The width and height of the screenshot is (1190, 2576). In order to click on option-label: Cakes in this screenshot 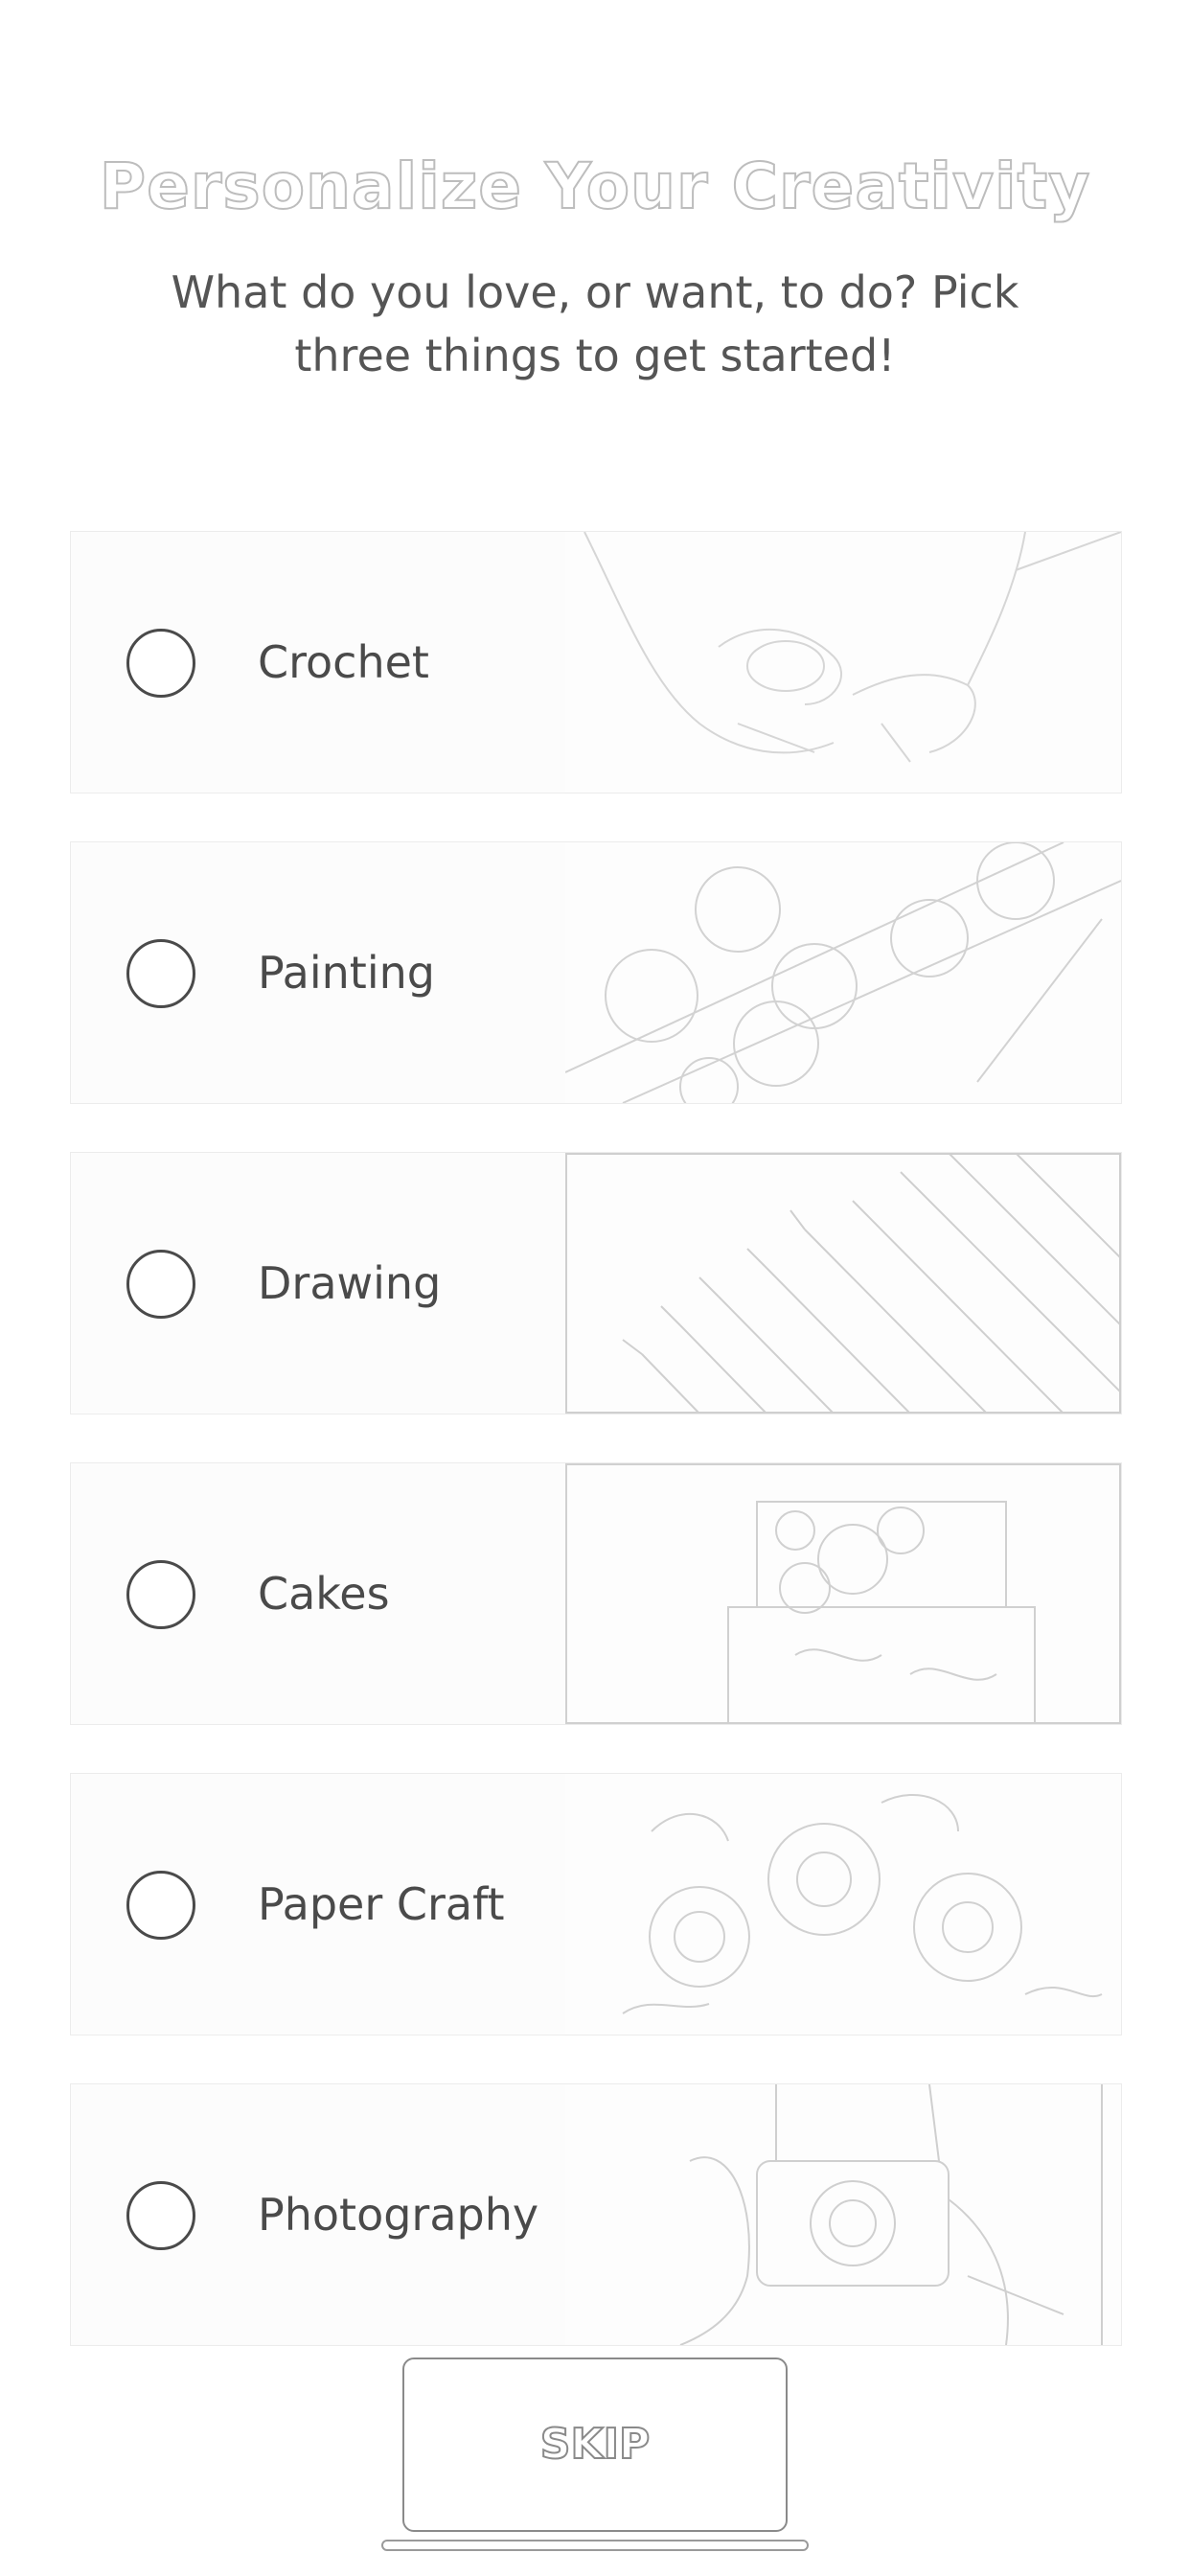, I will do `click(324, 1594)`.